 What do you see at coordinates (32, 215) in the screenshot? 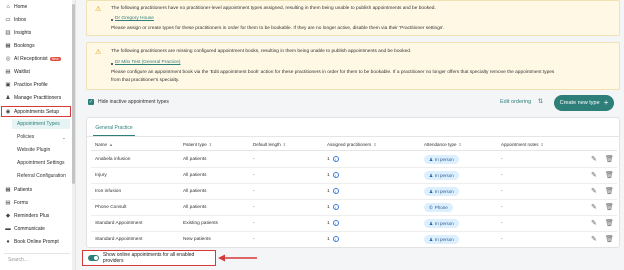
I see `sidebar-item-label: Reminders Plus` at bounding box center [32, 215].